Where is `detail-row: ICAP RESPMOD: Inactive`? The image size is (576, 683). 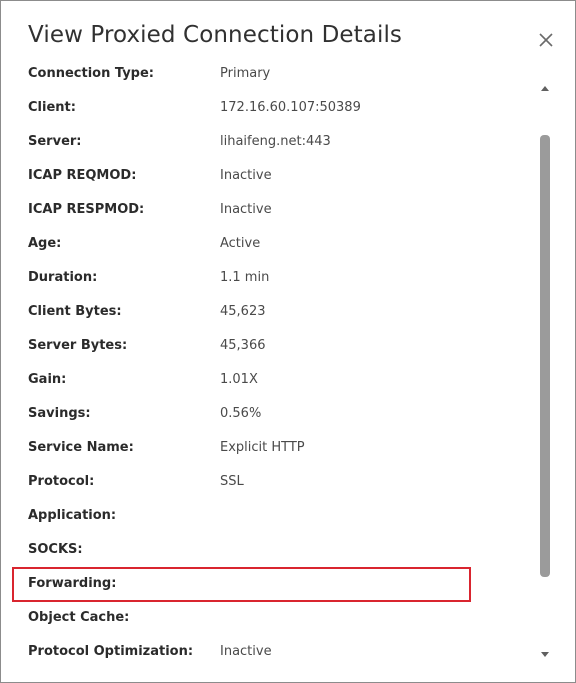 detail-row: ICAP RESPMOD: Inactive is located at coordinates (266, 210).